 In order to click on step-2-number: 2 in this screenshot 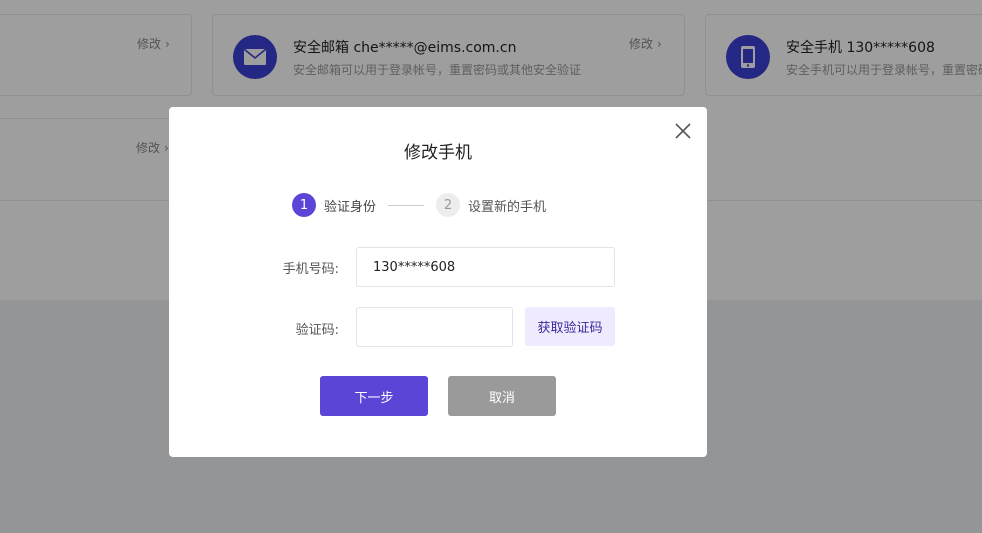, I will do `click(448, 205)`.